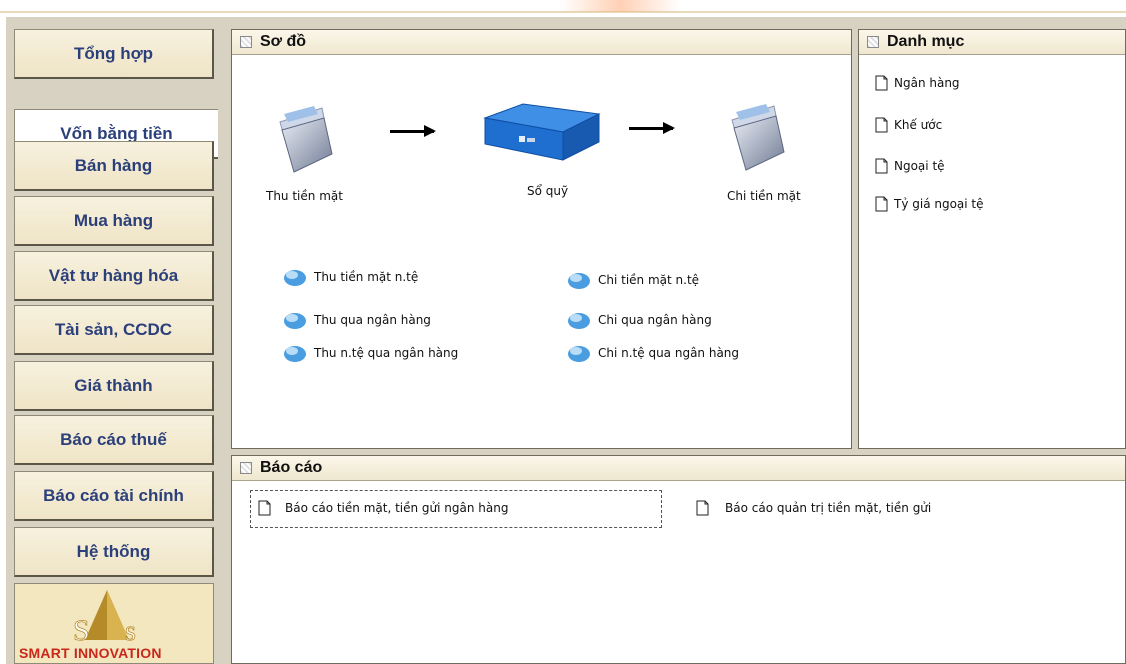 This screenshot has height=664, width=1126. What do you see at coordinates (114, 552) in the screenshot?
I see `nav-he-thong: Hệ thống` at bounding box center [114, 552].